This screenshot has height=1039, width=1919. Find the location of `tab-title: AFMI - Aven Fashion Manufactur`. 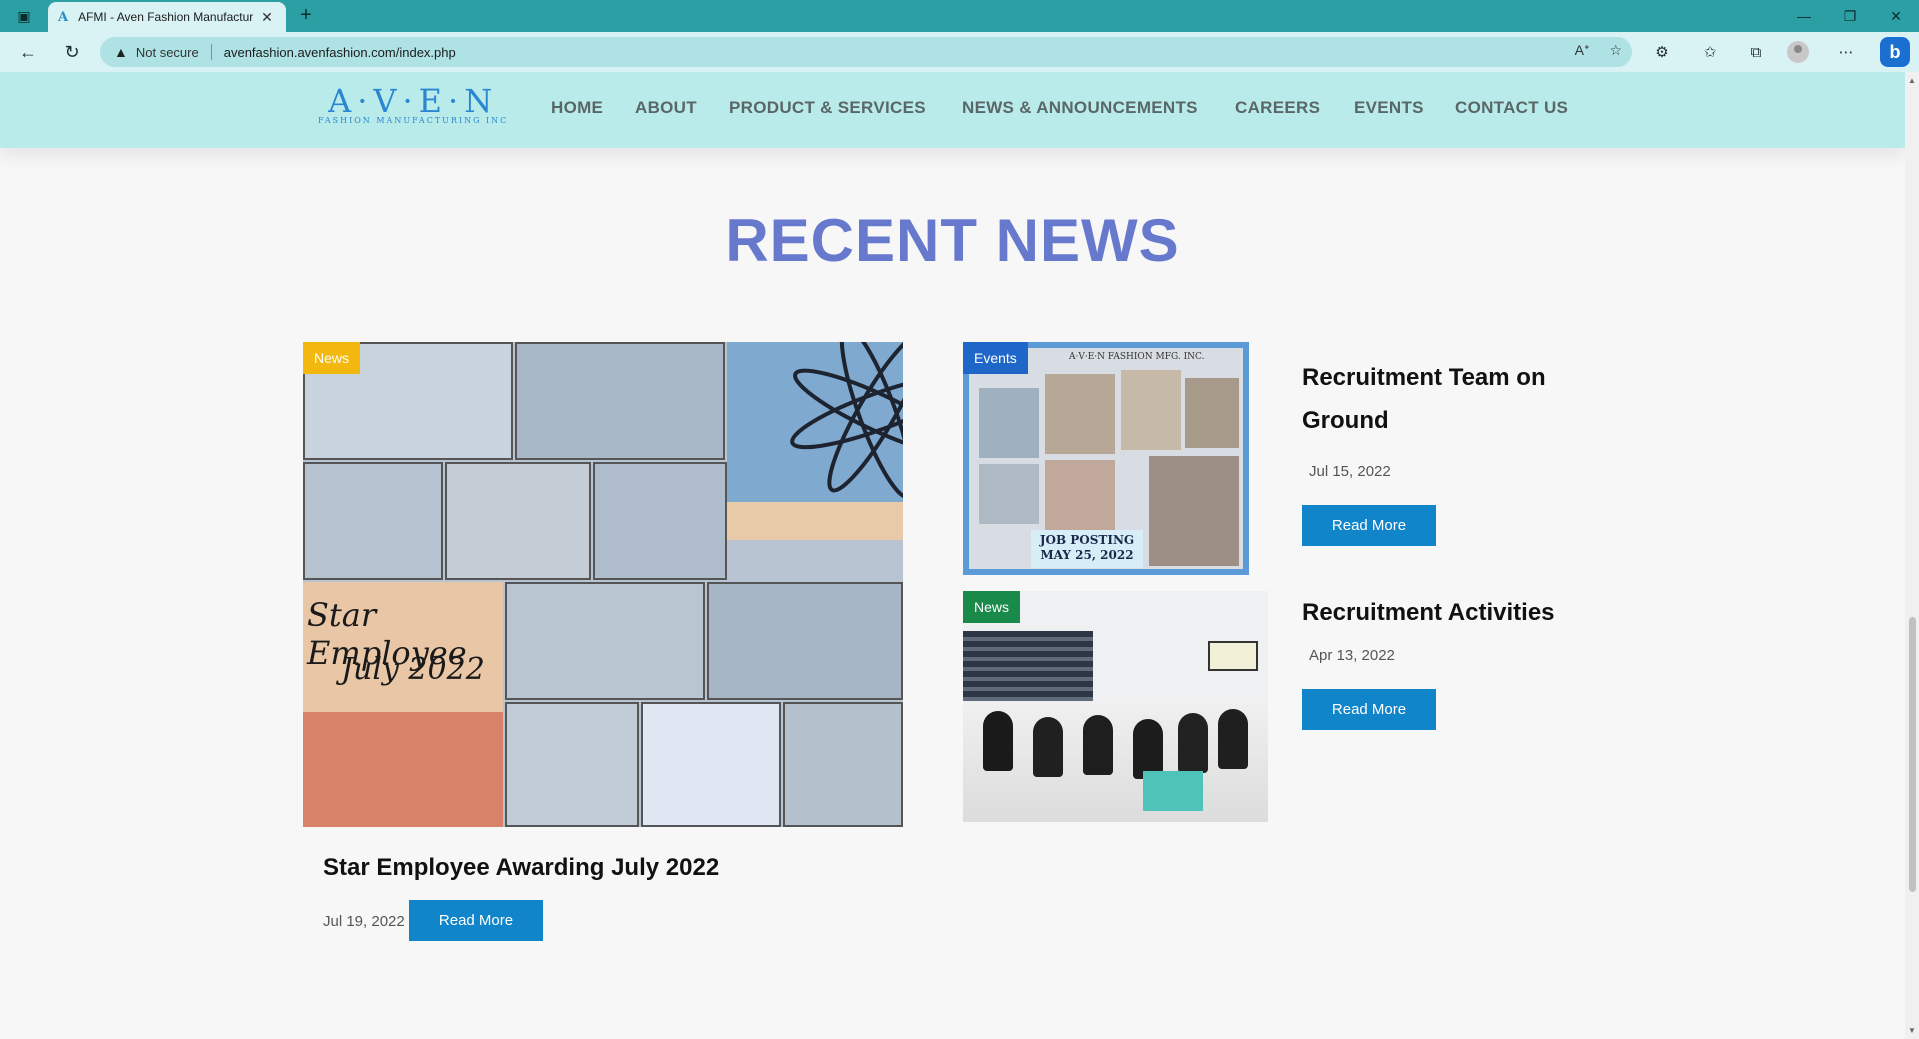

tab-title: AFMI - Aven Fashion Manufactur is located at coordinates (166, 17).